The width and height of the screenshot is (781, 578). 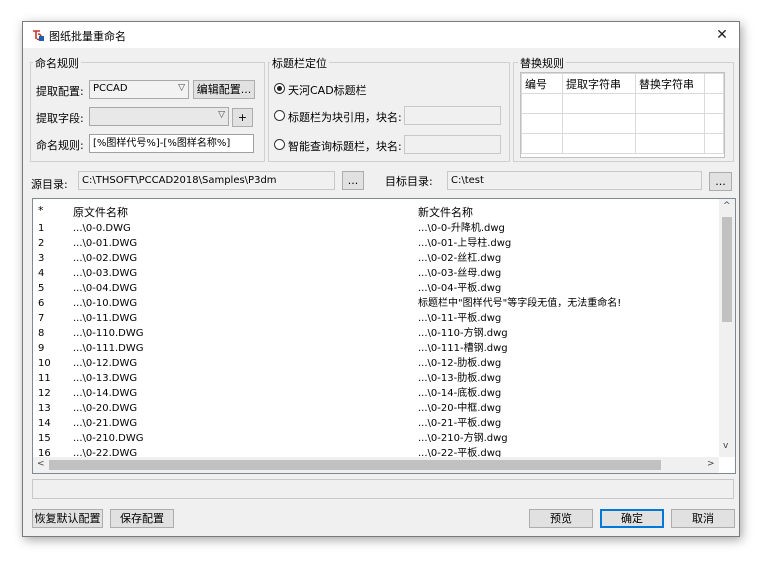 I want to click on row-original-name: ...\0-02.DWG, so click(x=105, y=258).